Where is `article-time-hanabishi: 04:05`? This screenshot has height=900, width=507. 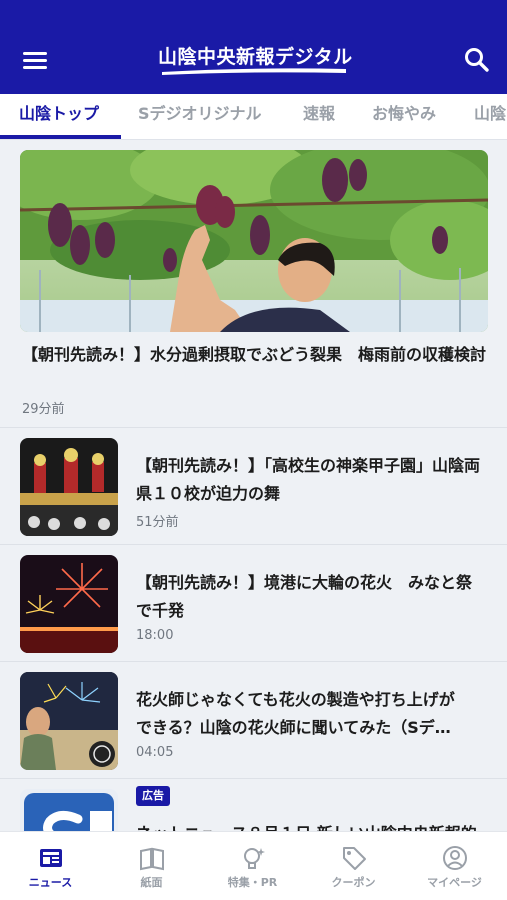
article-time-hanabishi: 04:05 is located at coordinates (155, 752).